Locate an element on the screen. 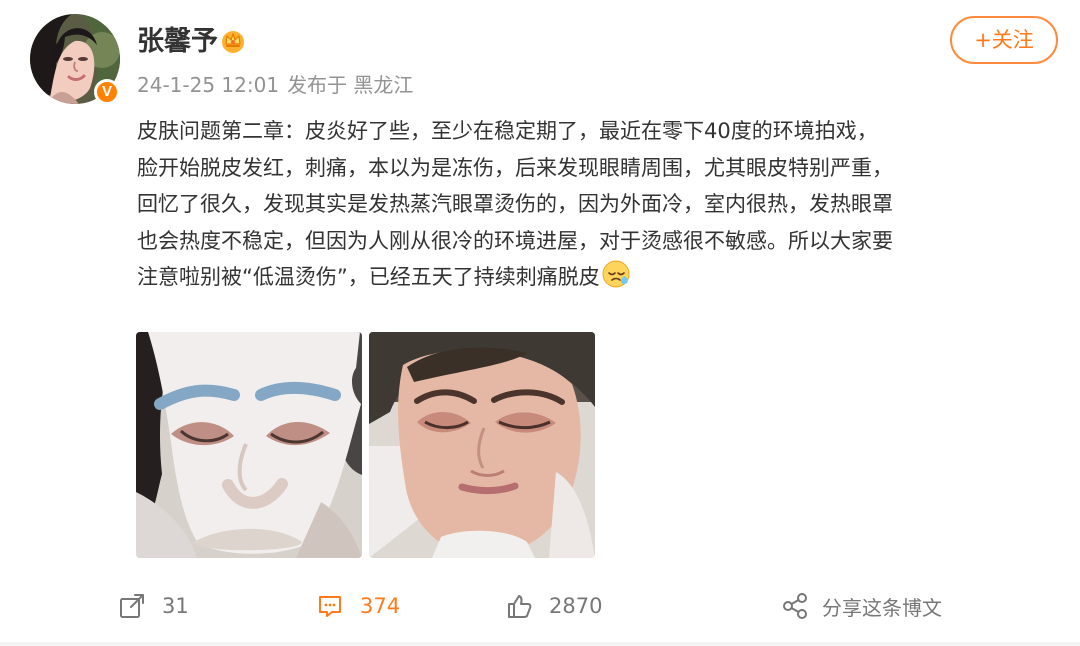  share-post-button: 分享这条博文 is located at coordinates (861, 606).